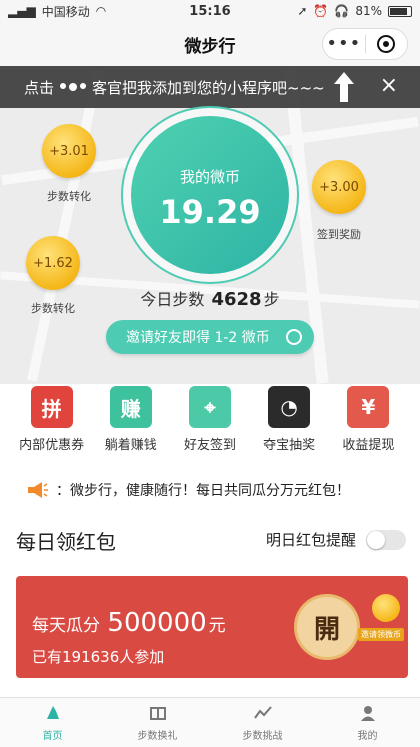  What do you see at coordinates (400, 11) in the screenshot?
I see `battery-icon` at bounding box center [400, 11].